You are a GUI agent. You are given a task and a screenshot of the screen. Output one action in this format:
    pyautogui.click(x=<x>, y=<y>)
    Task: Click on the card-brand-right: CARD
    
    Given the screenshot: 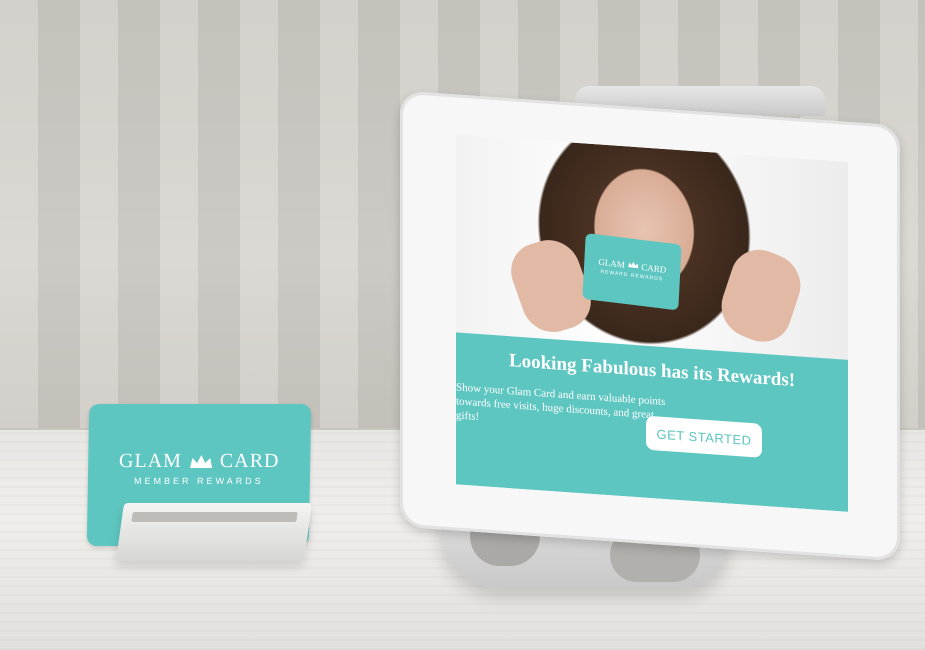 What is the action you would take?
    pyautogui.click(x=249, y=461)
    